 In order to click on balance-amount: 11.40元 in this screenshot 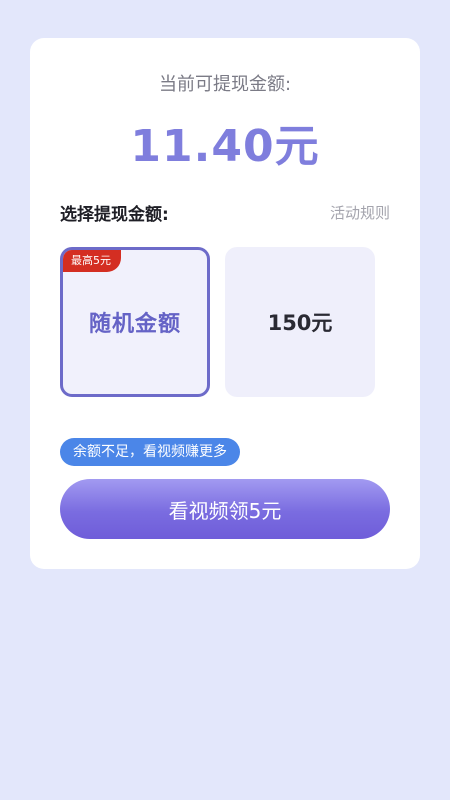, I will do `click(225, 146)`.